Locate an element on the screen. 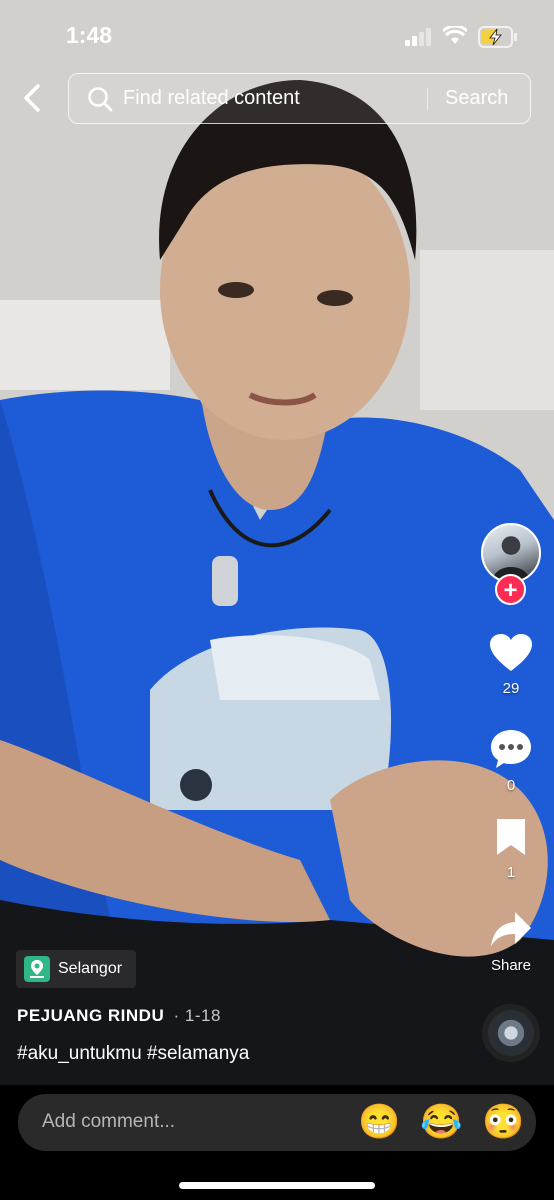  comment-count: 0 is located at coordinates (511, 785).